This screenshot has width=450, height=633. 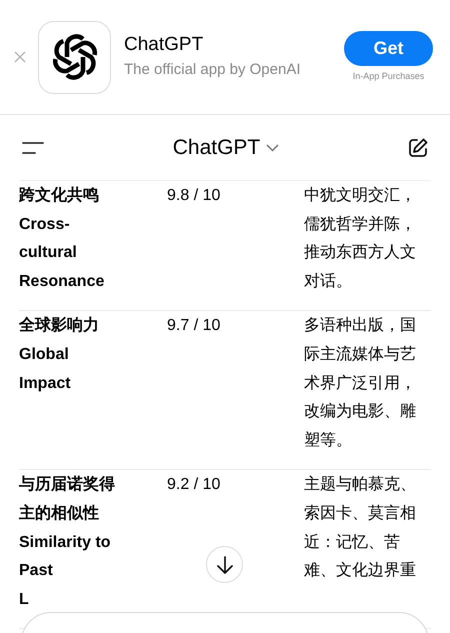 What do you see at coordinates (62, 238) in the screenshot?
I see `table-cell-text: 跨文化共鸣 Cross- cultural Resonance` at bounding box center [62, 238].